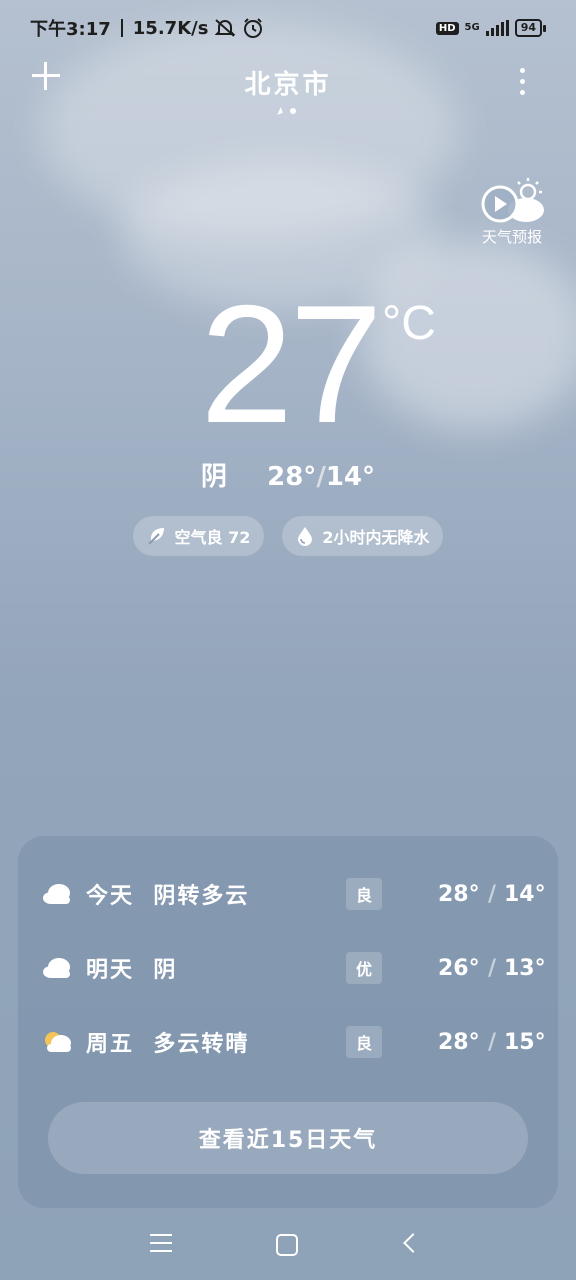  Describe the element at coordinates (201, 1044) in the screenshot. I see `forecast-condition: 多云转晴` at that location.